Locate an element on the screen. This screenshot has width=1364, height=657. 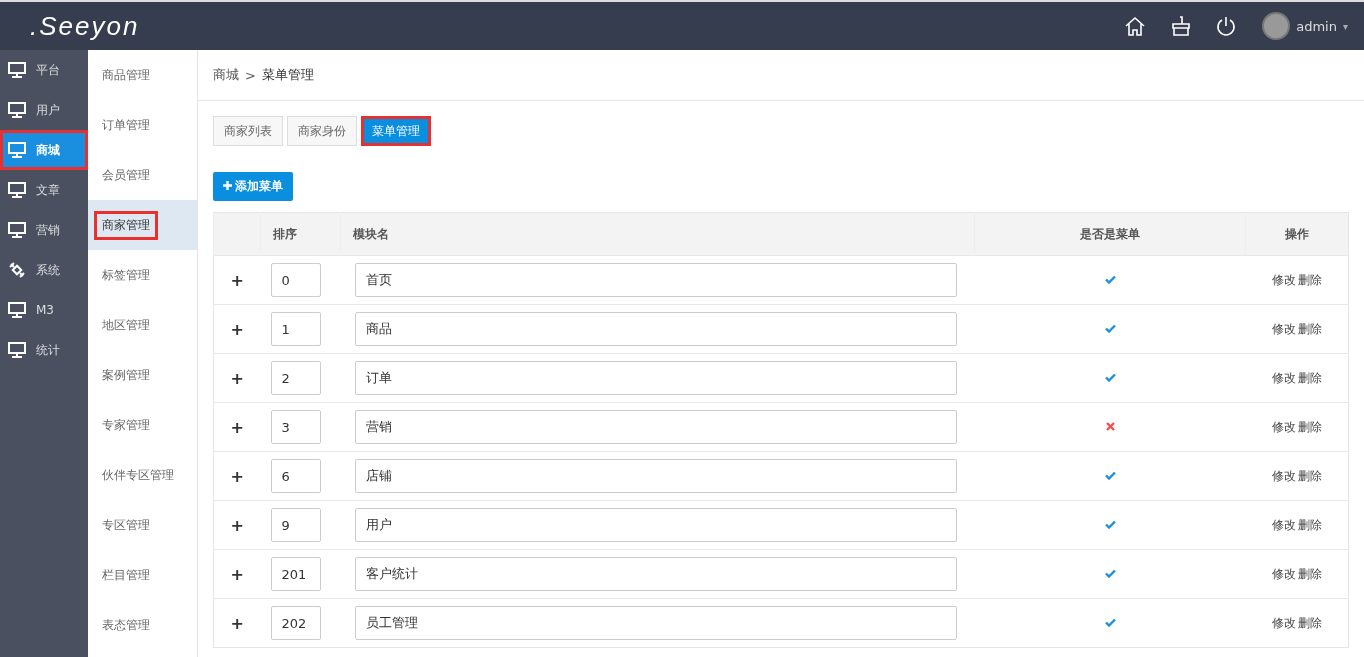
tab: 商家身份 is located at coordinates (322, 131).